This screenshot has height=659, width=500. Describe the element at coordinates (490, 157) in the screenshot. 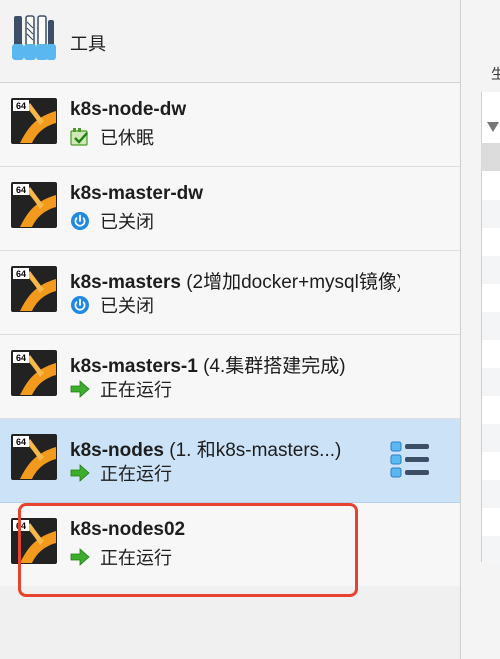

I see `details-selected-row` at that location.